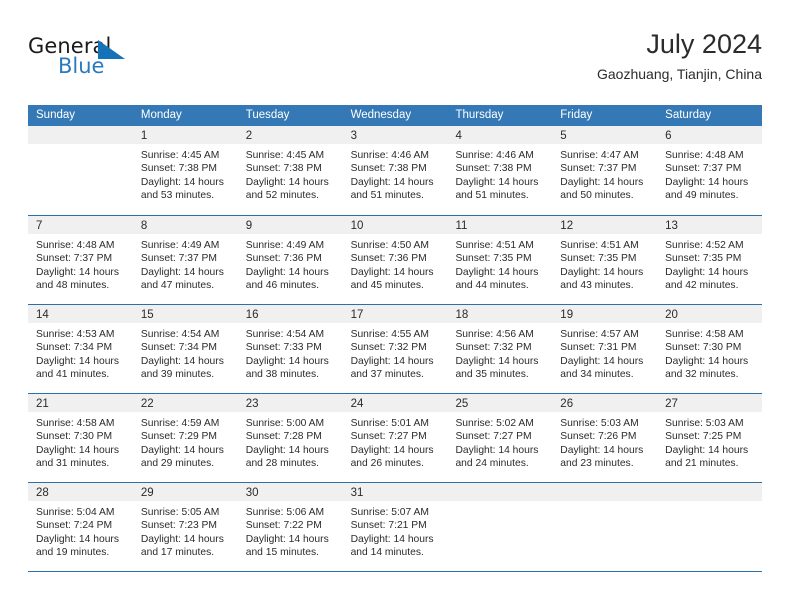  What do you see at coordinates (605, 403) in the screenshot?
I see `day-number-band: 26` at bounding box center [605, 403].